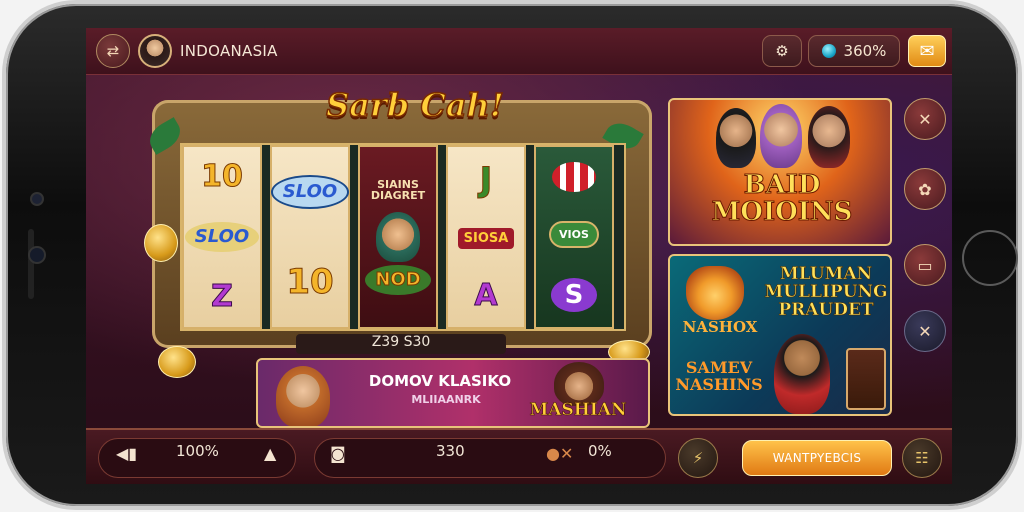 The image size is (1024, 512). Describe the element at coordinates (338, 453) in the screenshot. I see `chip-icon: ◙` at that location.